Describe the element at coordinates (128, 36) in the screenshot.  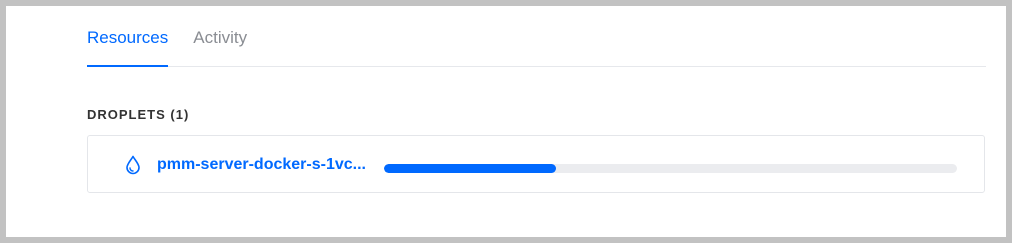
I see `tab-resources: Resources` at that location.